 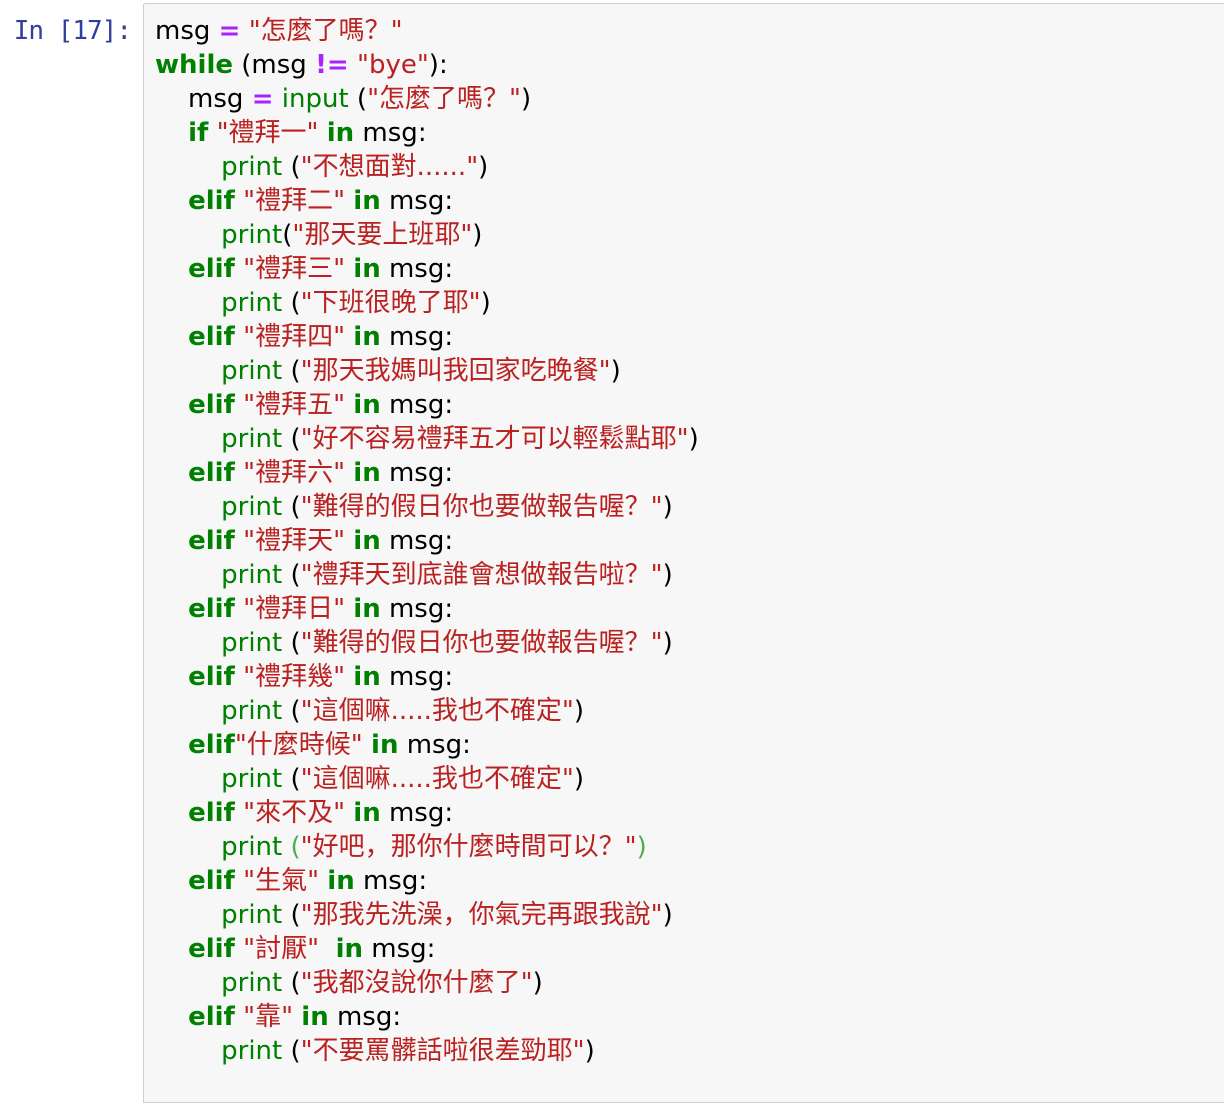 I want to click on code-line: msg = "怎麼了嗎？", so click(x=427, y=31).